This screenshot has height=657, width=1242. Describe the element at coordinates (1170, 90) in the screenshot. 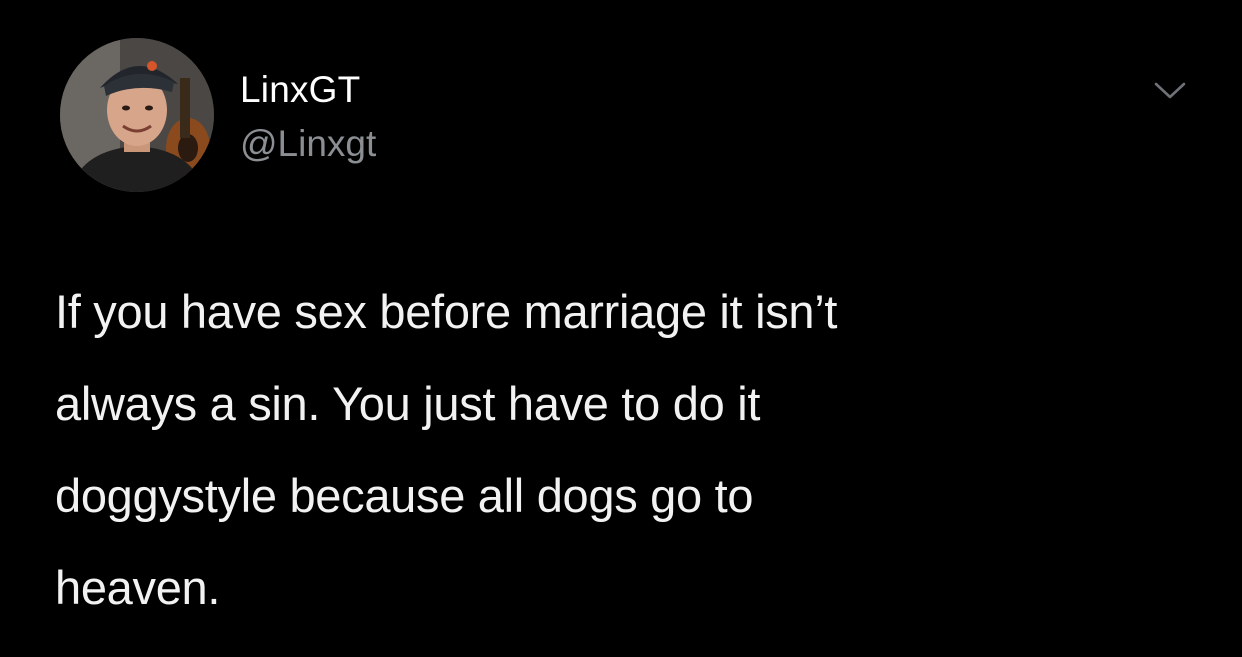

I see `chevron-down-icon` at that location.